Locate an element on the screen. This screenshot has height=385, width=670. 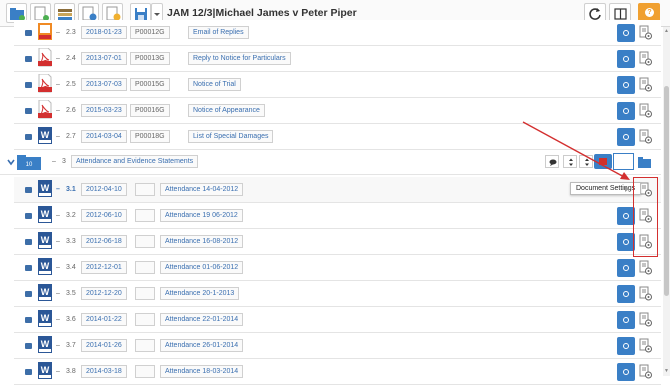
annotation-arrow is located at coordinates (576, 150).